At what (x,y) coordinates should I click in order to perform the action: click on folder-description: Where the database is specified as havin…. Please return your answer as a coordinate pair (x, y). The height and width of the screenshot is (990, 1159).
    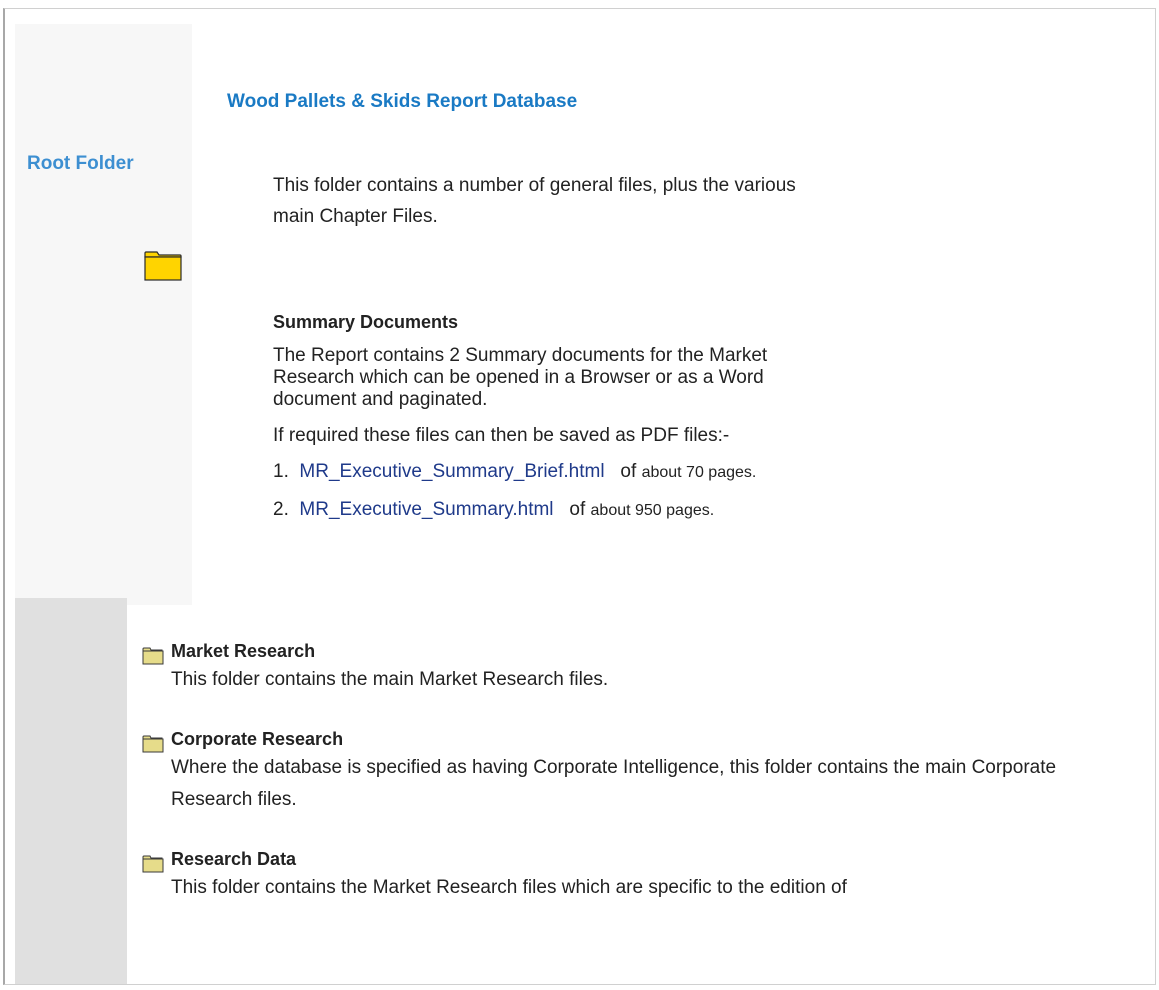
    Looking at the image, I should click on (614, 783).